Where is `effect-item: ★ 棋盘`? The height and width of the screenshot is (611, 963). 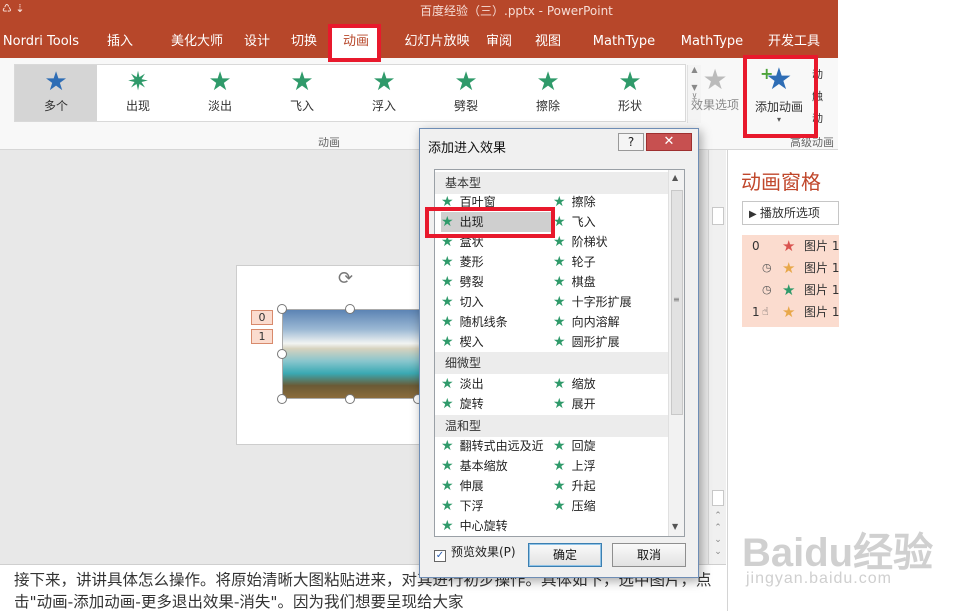
effect-item: ★ 棋盘 is located at coordinates (574, 282).